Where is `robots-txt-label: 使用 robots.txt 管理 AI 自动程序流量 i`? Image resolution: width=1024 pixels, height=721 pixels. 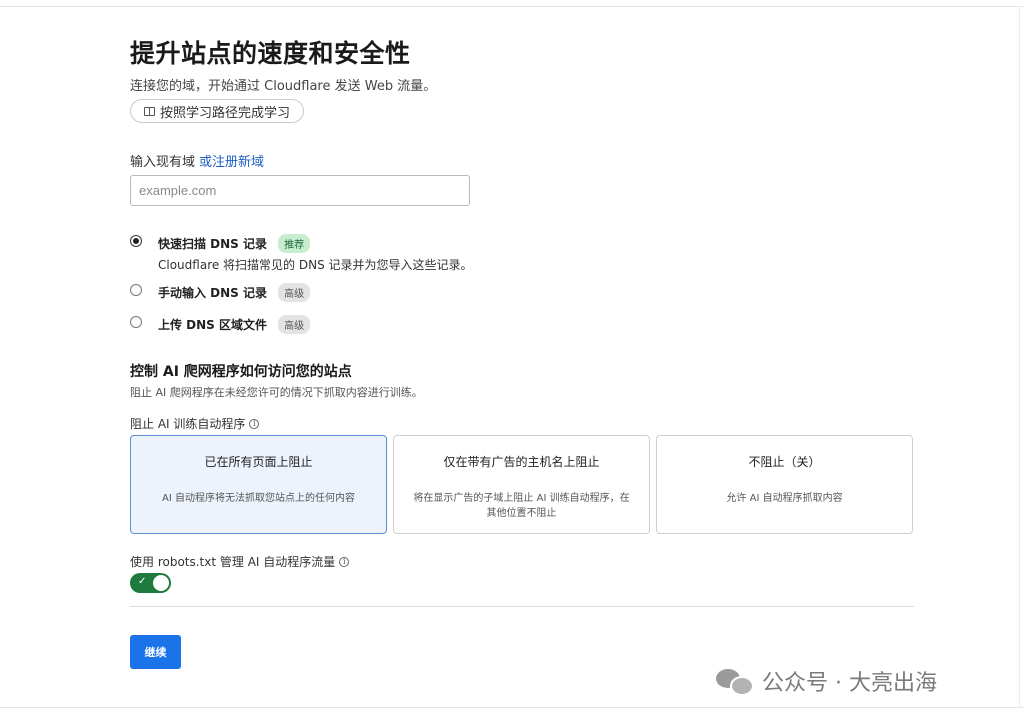
robots-txt-label: 使用 robots.txt 管理 AI 自动程序流量 i is located at coordinates (240, 561).